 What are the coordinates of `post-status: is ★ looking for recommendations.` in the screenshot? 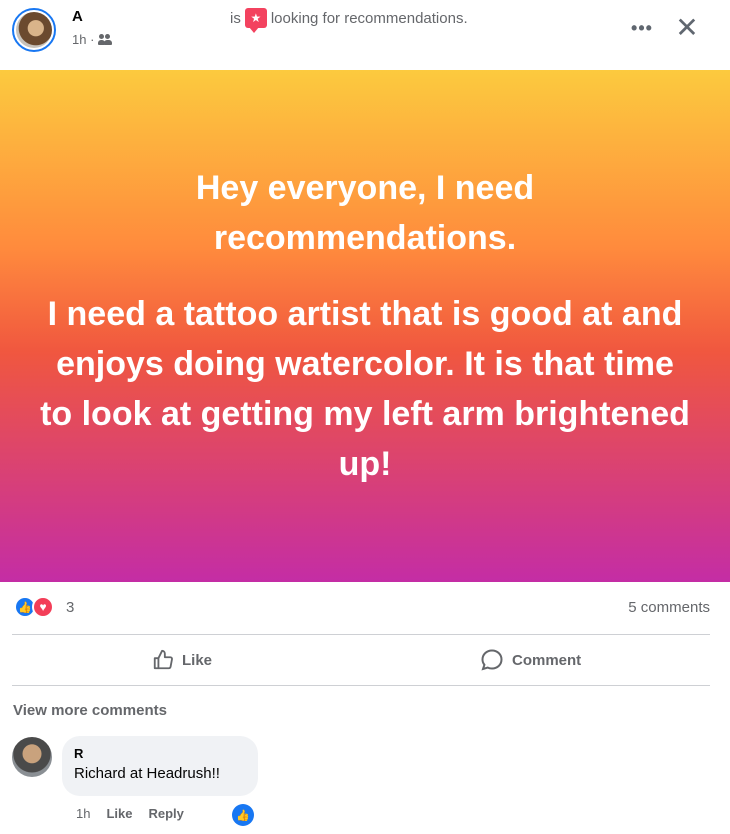 It's located at (349, 20).